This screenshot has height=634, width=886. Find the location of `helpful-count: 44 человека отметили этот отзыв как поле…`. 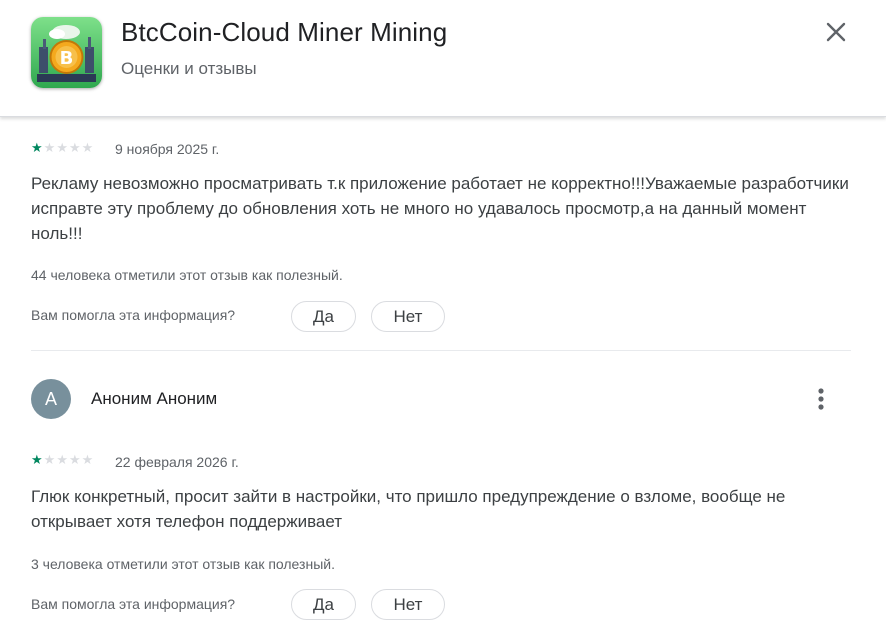

helpful-count: 44 человека отметили этот отзыв как поле… is located at coordinates (187, 275).